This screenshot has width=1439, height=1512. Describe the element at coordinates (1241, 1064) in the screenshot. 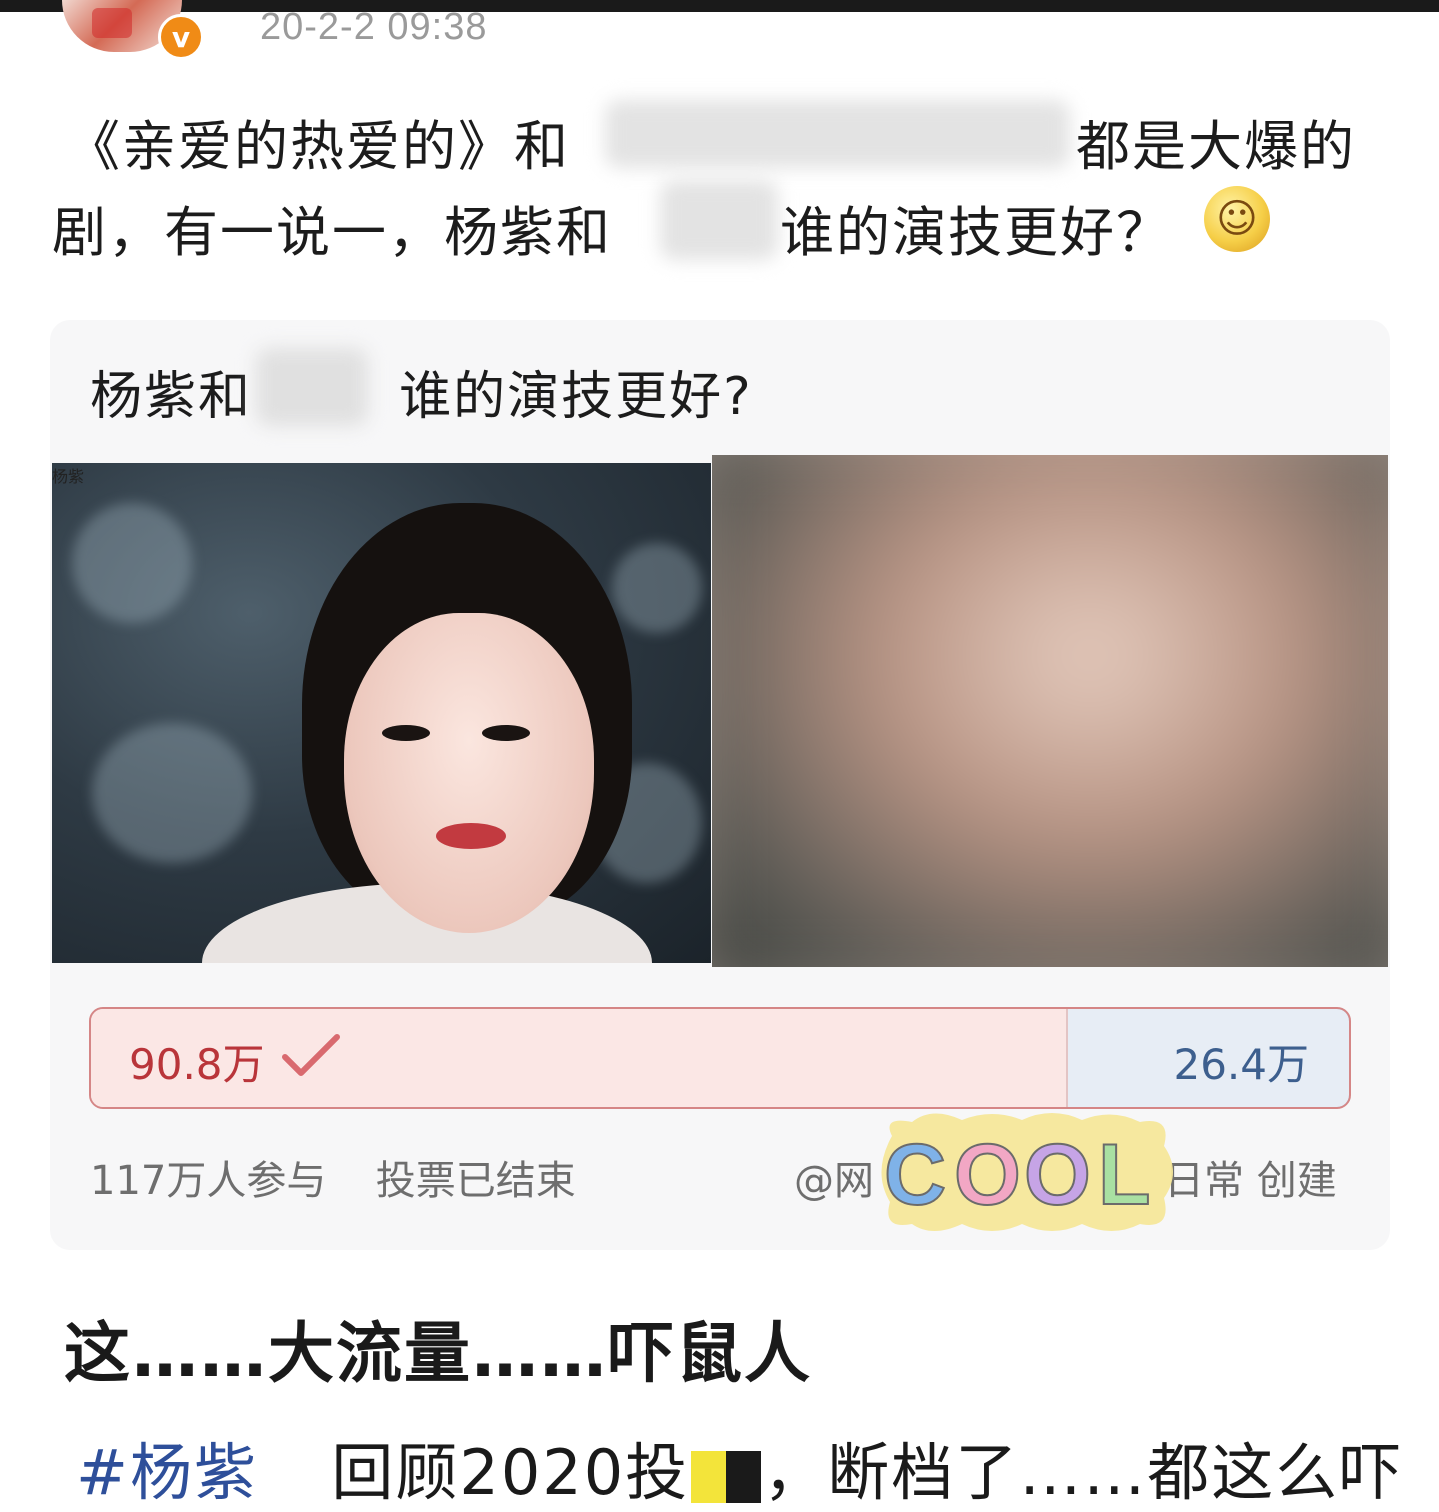

I see `poll-right-votes: 26.4万` at that location.